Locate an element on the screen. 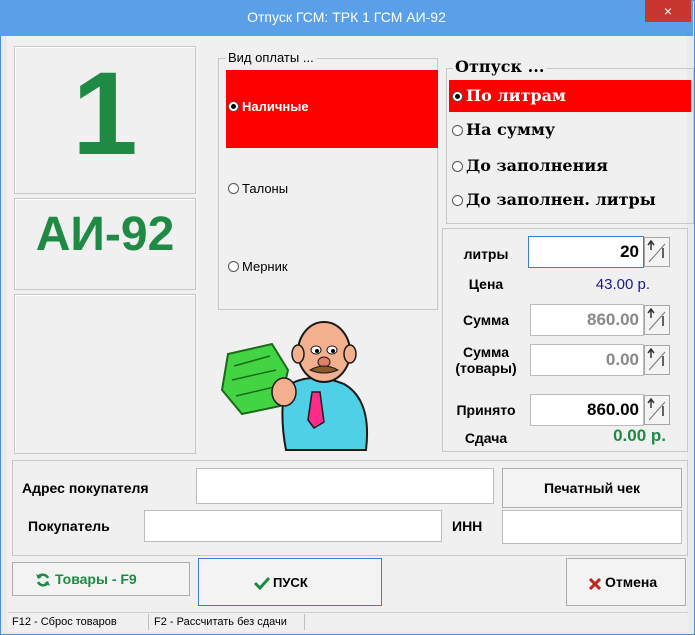  sum-spin-button is located at coordinates (657, 320).